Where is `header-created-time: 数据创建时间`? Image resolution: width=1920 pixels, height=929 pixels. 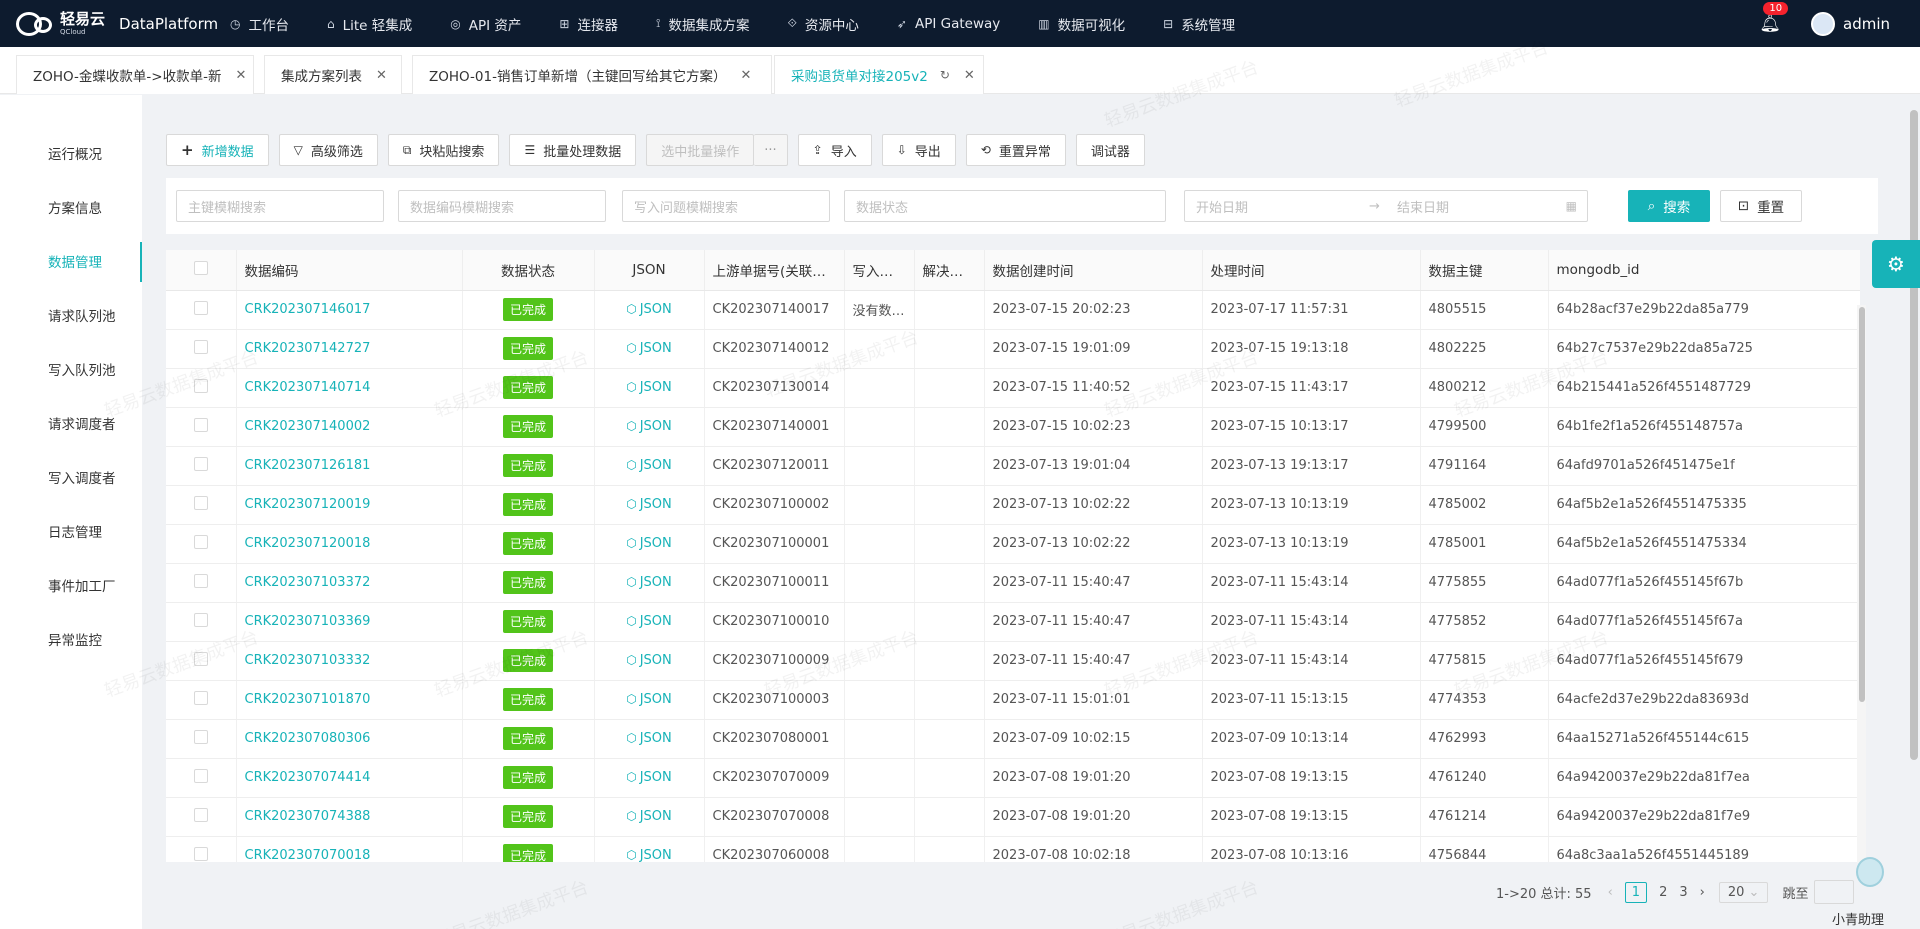
header-created-time: 数据创建时间 is located at coordinates (1093, 270).